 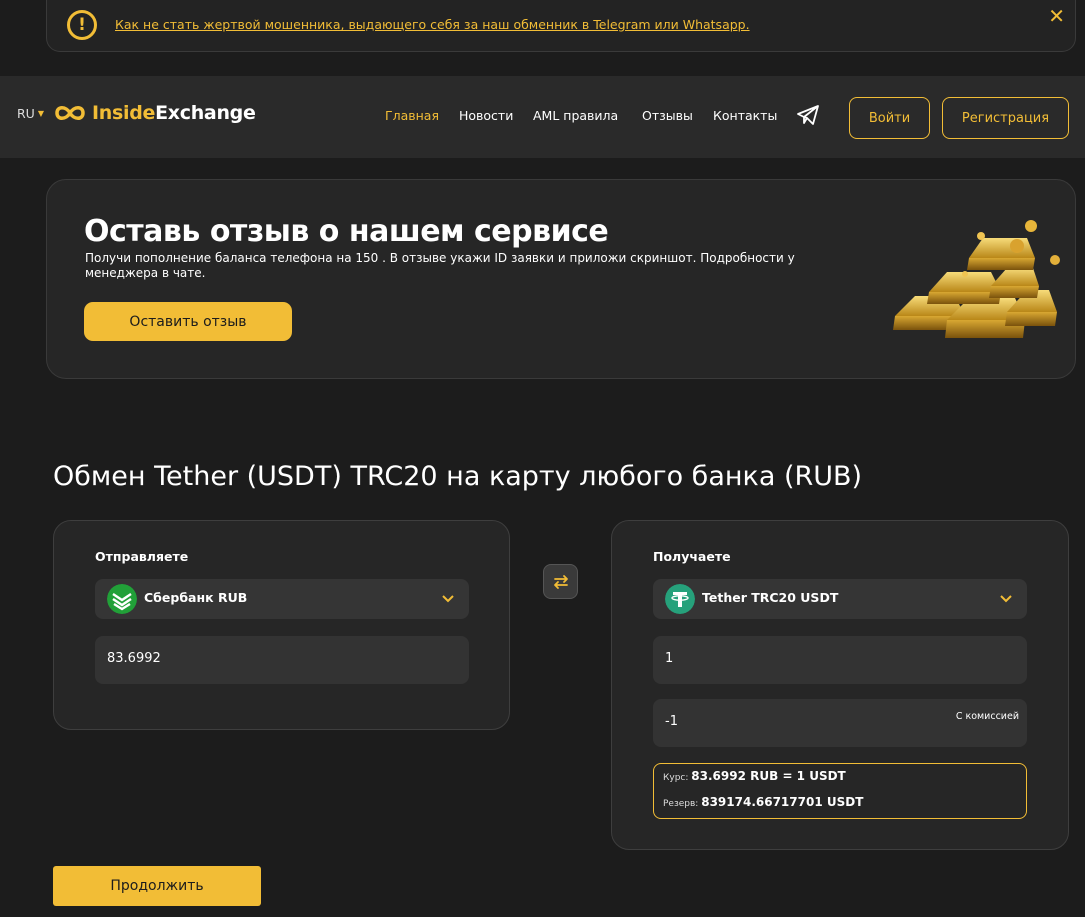 I want to click on reserve-label: Резерв:, so click(x=681, y=804).